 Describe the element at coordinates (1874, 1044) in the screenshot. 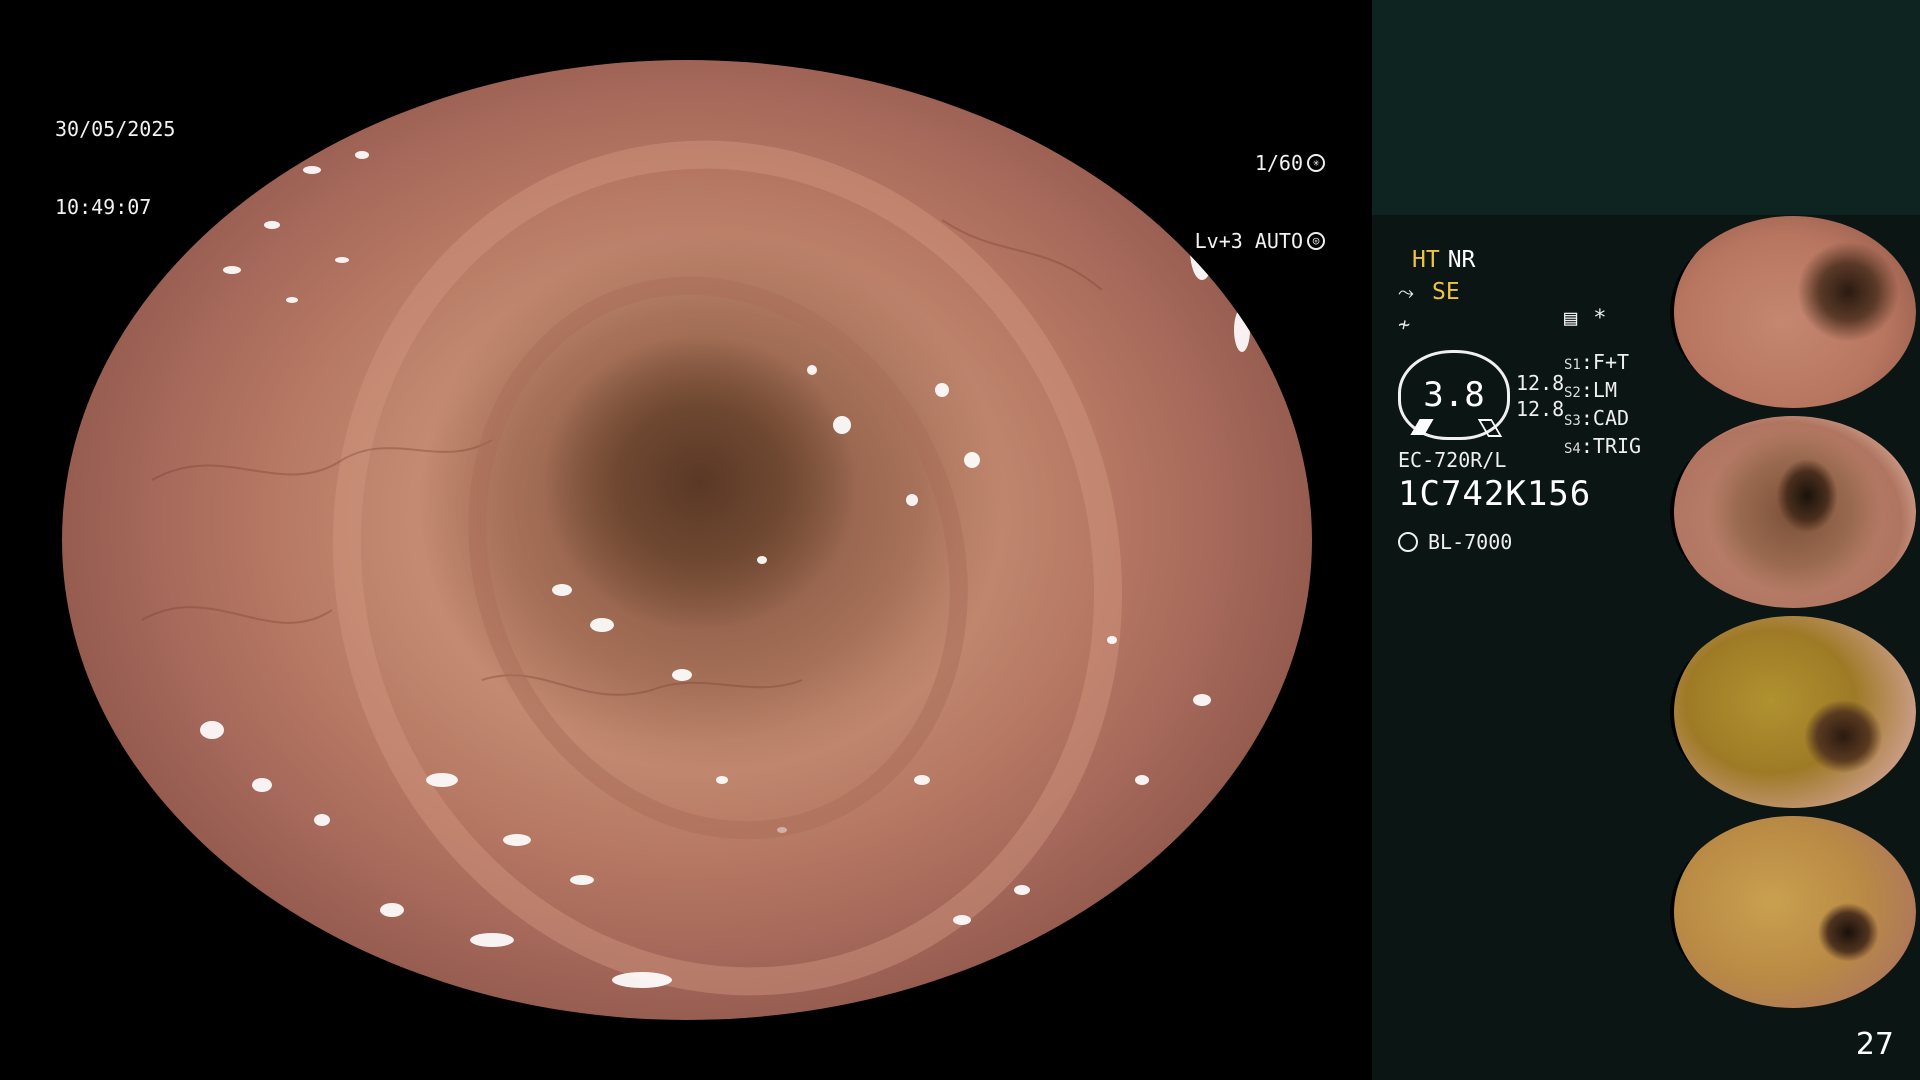

I see `image-count: 27` at that location.